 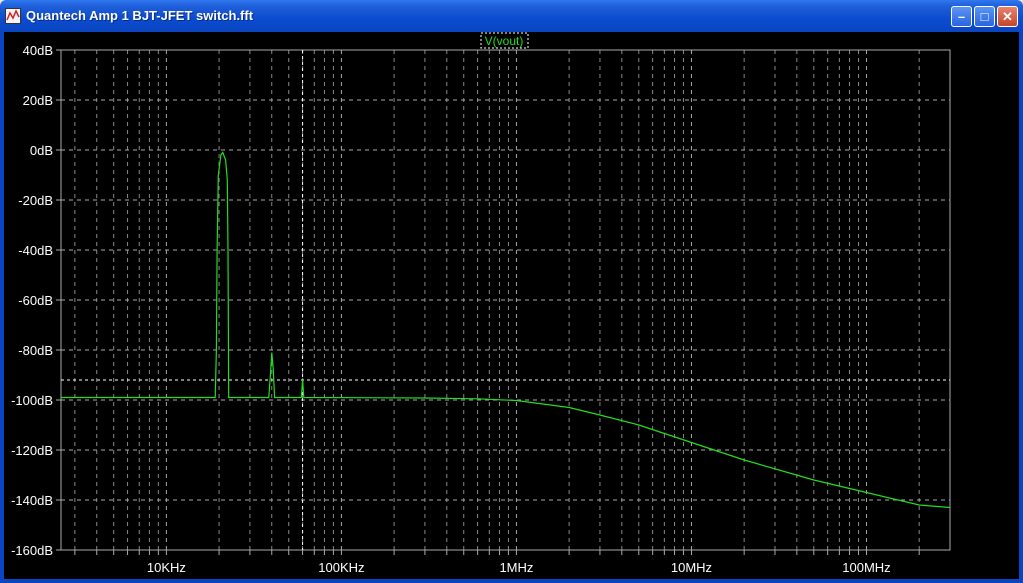 What do you see at coordinates (32, 500) in the screenshot?
I see `y-tick-label: -140dB` at bounding box center [32, 500].